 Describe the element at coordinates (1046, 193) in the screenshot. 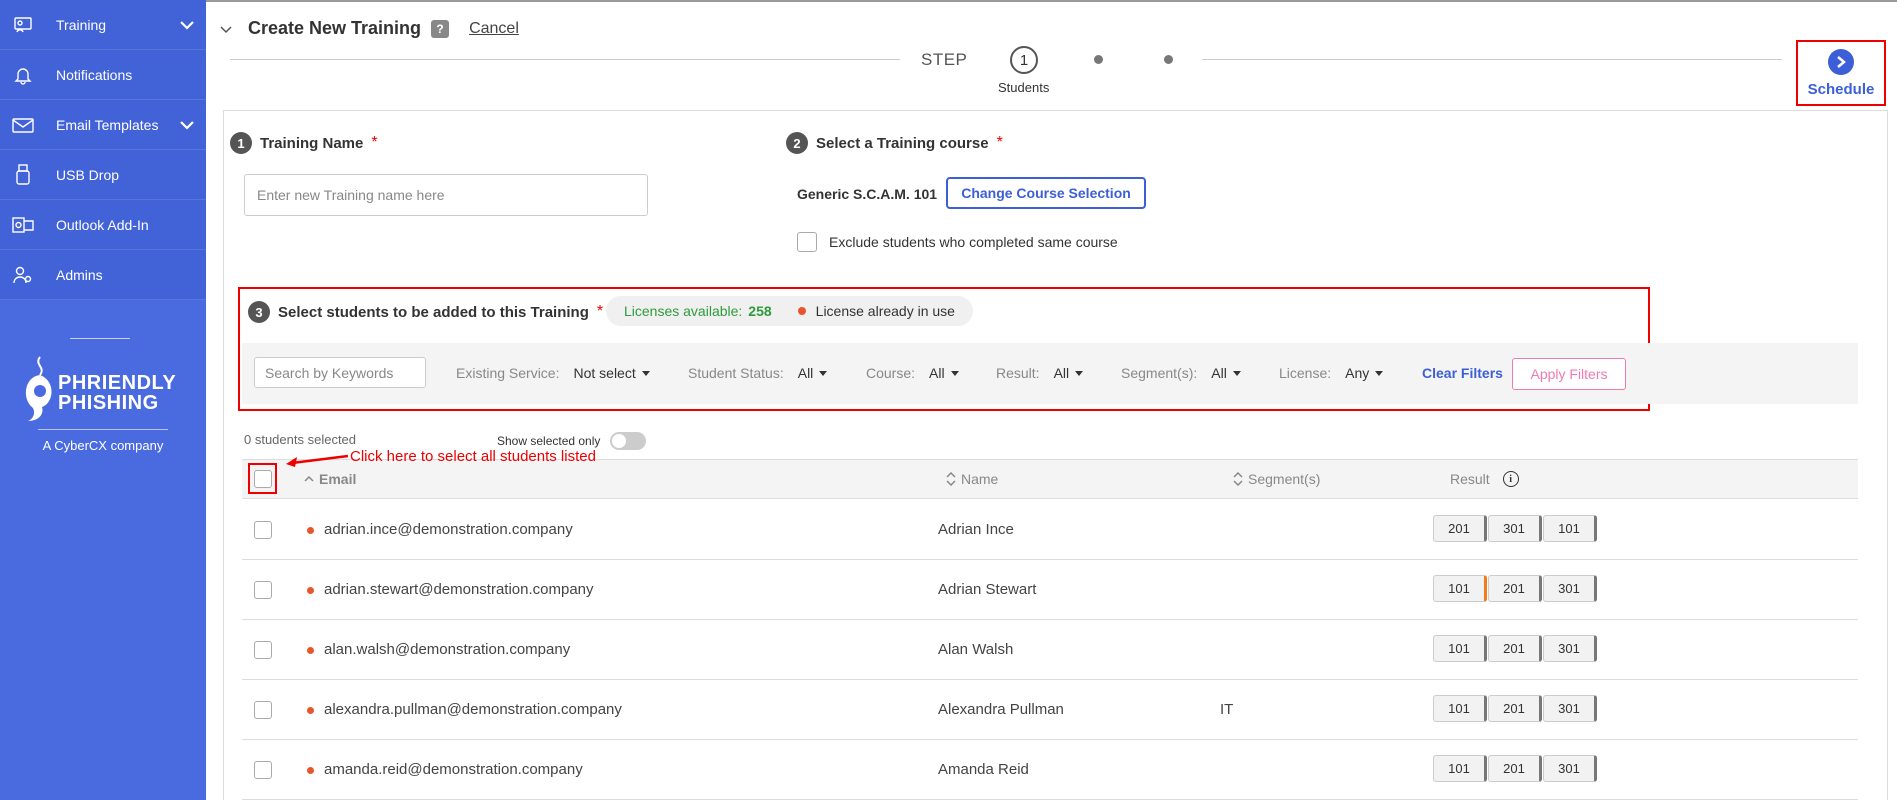

I see `change-course-button: Change Course Selection` at that location.